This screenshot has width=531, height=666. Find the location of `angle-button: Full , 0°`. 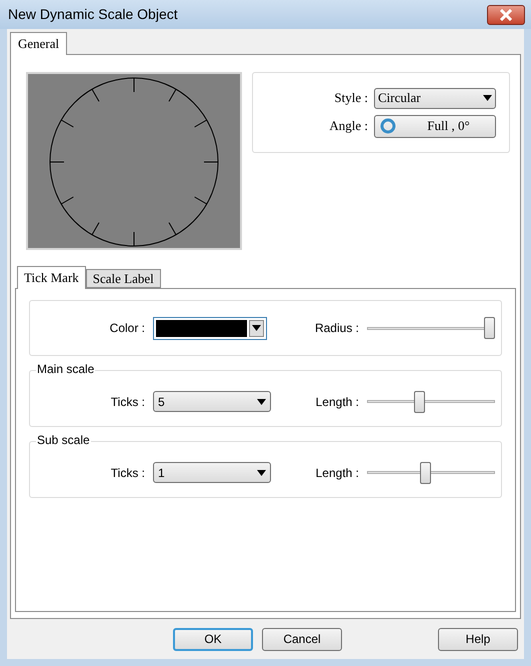

angle-button: Full , 0° is located at coordinates (435, 126).